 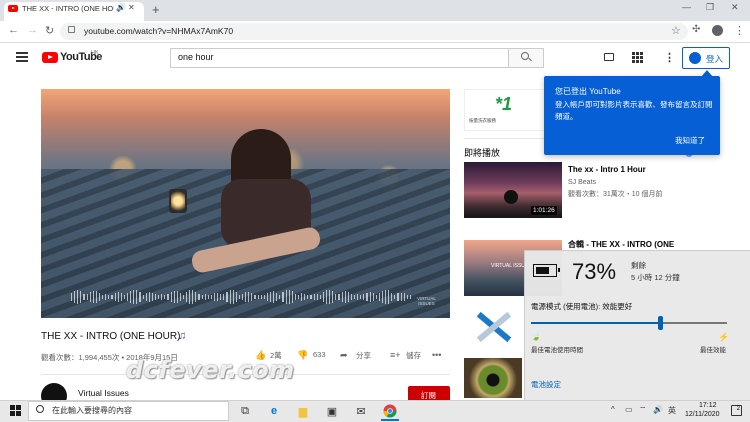 I want to click on tooltip-dismiss-button: 我知道了, so click(x=690, y=140).